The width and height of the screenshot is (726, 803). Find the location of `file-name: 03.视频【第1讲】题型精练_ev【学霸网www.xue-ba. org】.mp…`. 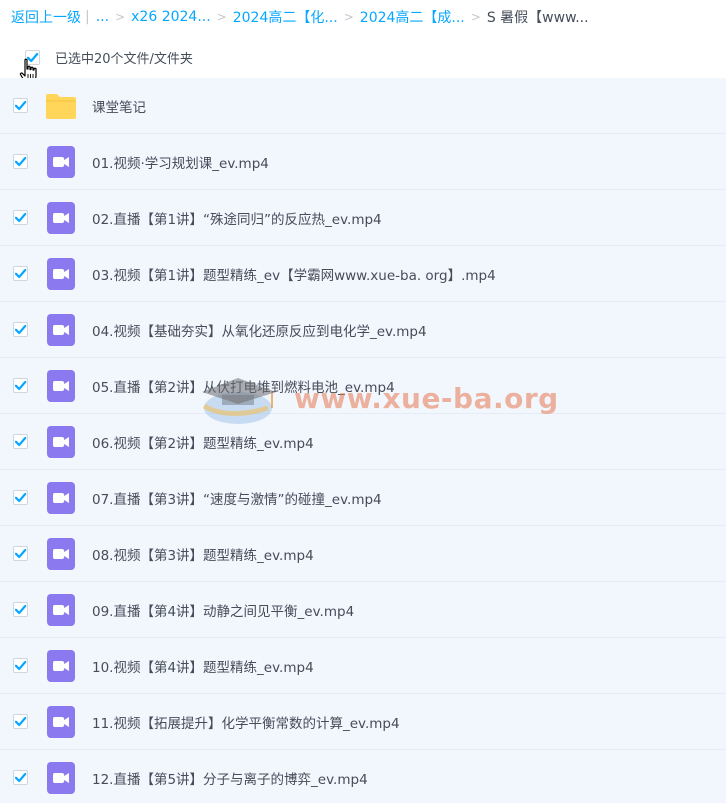

file-name: 03.视频【第1讲】题型精练_ev【学霸网www.xue-ba. org】.mp… is located at coordinates (294, 274).